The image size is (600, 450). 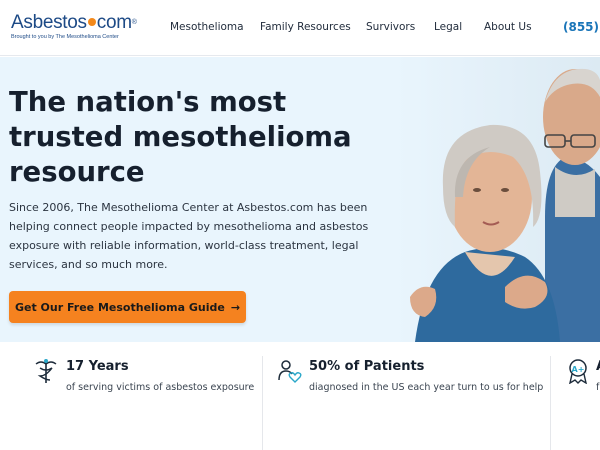 What do you see at coordinates (448, 27) in the screenshot?
I see `nav-legal: Legal` at bounding box center [448, 27].